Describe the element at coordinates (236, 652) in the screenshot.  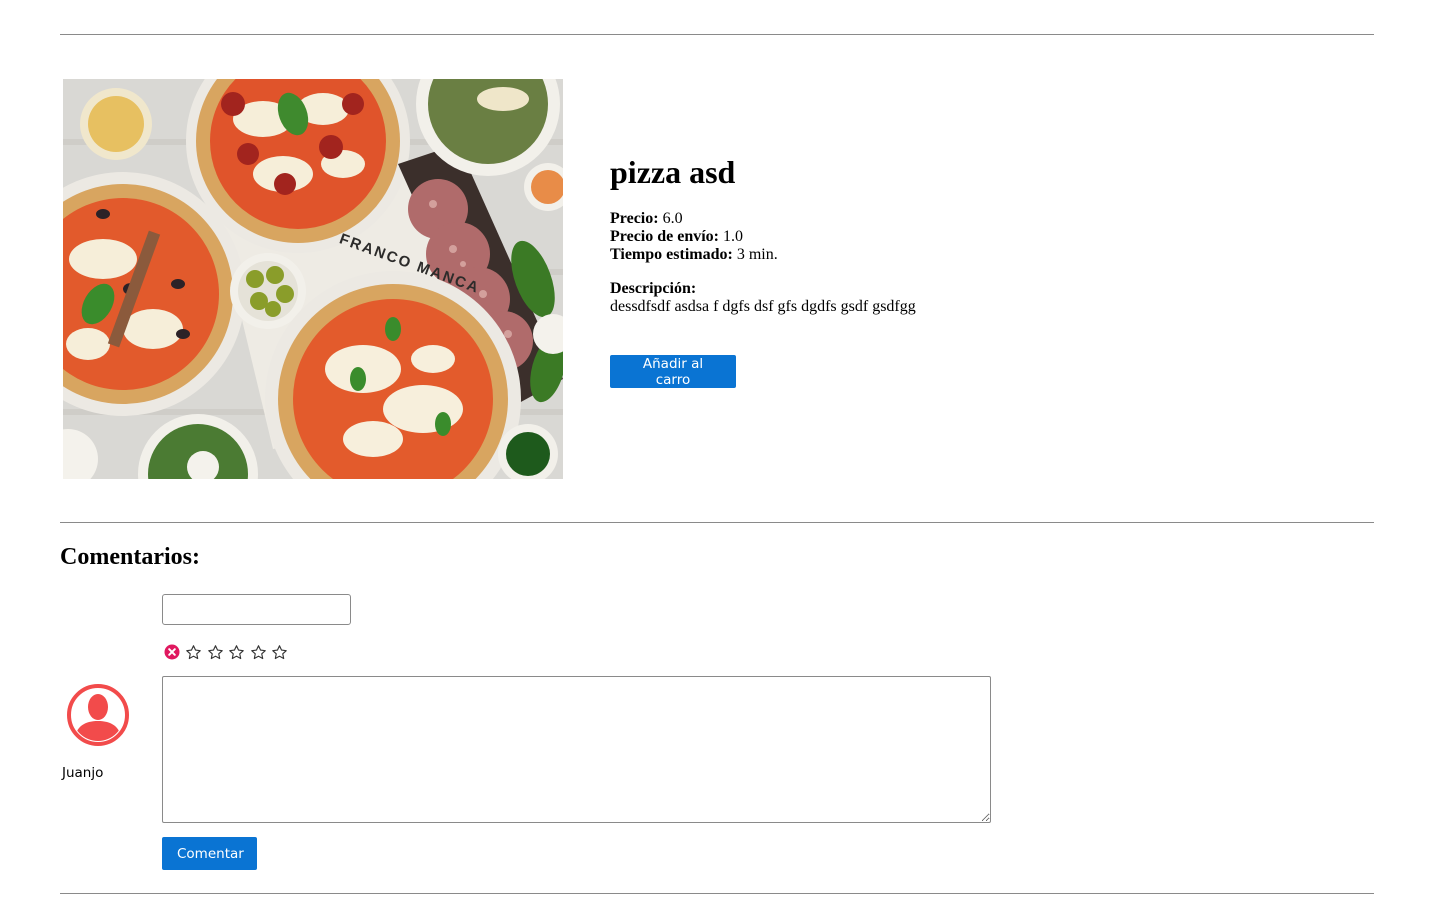
I see `star-3-icon` at that location.